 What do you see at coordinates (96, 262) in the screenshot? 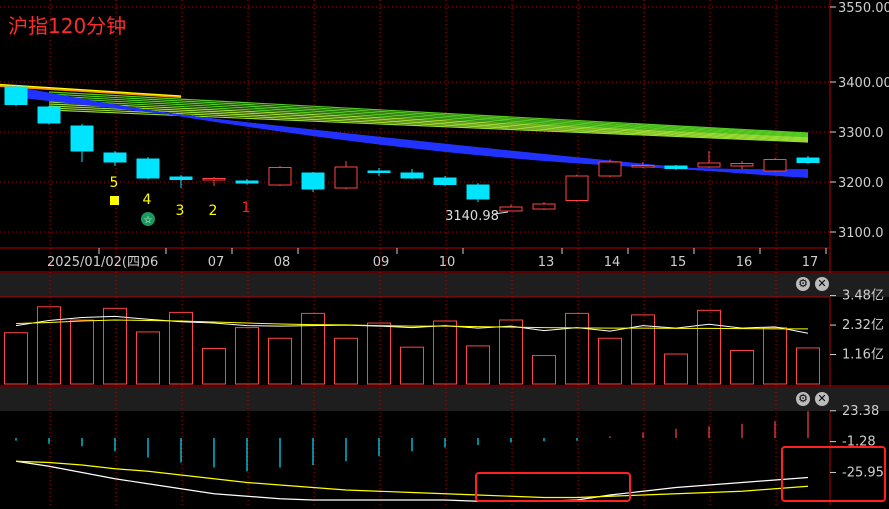
I see `time-axis-label: 2025/01/02(四)` at bounding box center [96, 262].